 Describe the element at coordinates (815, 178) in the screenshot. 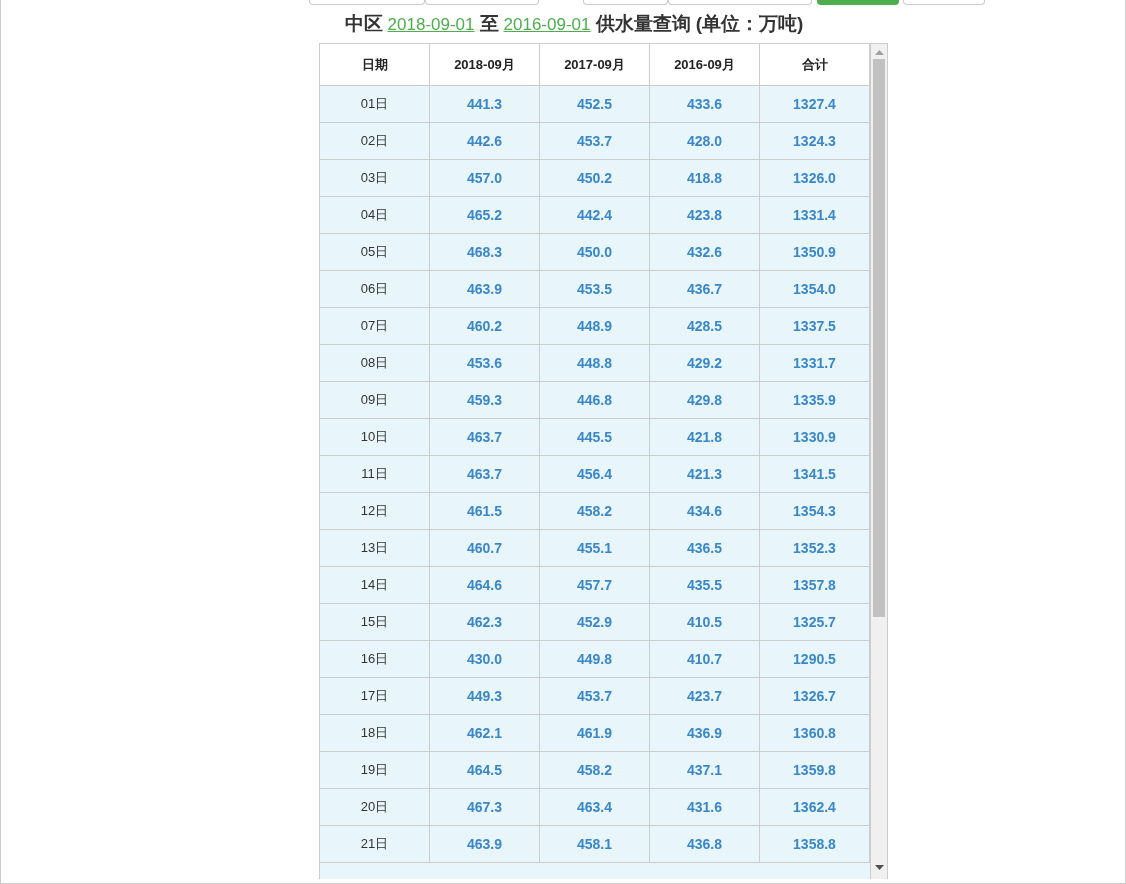

I see `table-cell: 1326.0` at that location.